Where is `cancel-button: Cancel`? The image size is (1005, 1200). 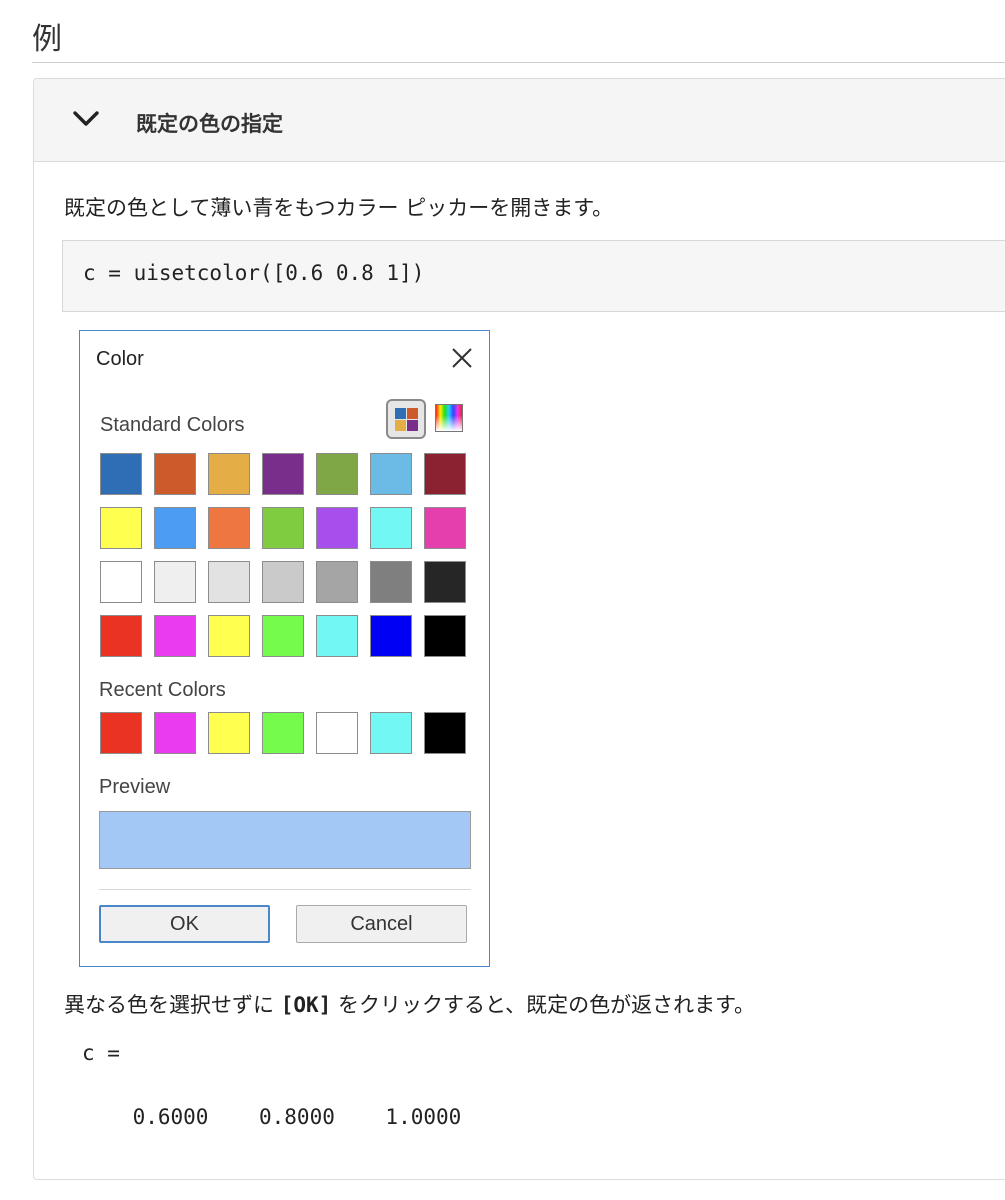
cancel-button: Cancel is located at coordinates (381, 924).